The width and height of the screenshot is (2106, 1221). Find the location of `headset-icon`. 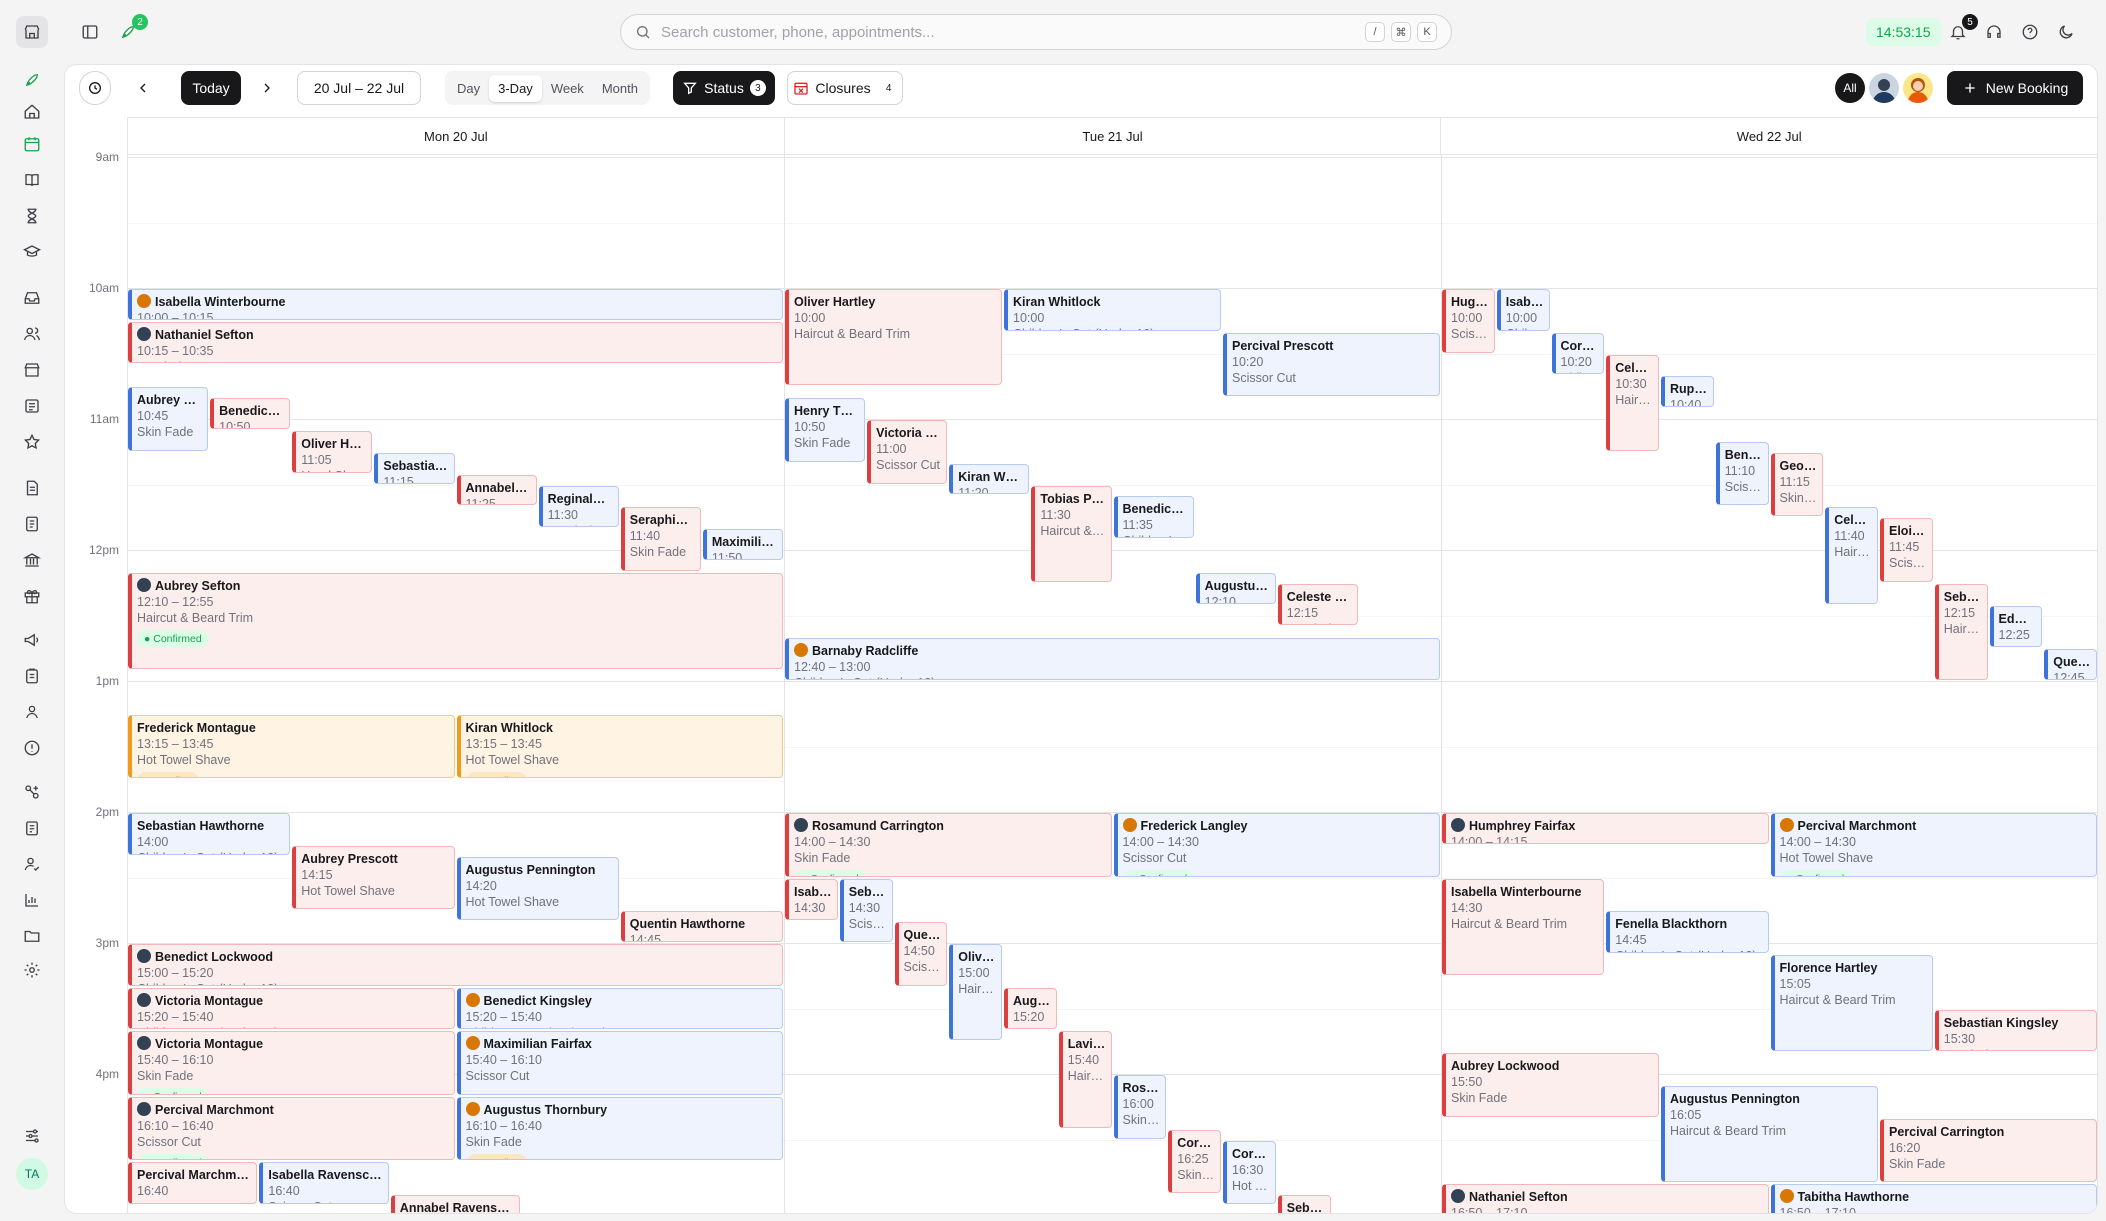

headset-icon is located at coordinates (1994, 32).